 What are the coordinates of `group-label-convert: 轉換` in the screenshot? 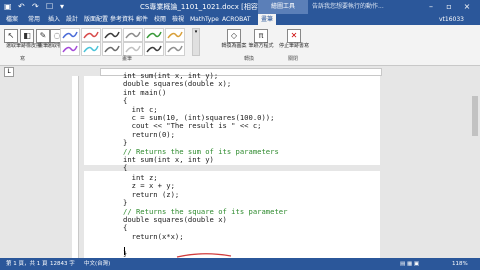 It's located at (249, 59).